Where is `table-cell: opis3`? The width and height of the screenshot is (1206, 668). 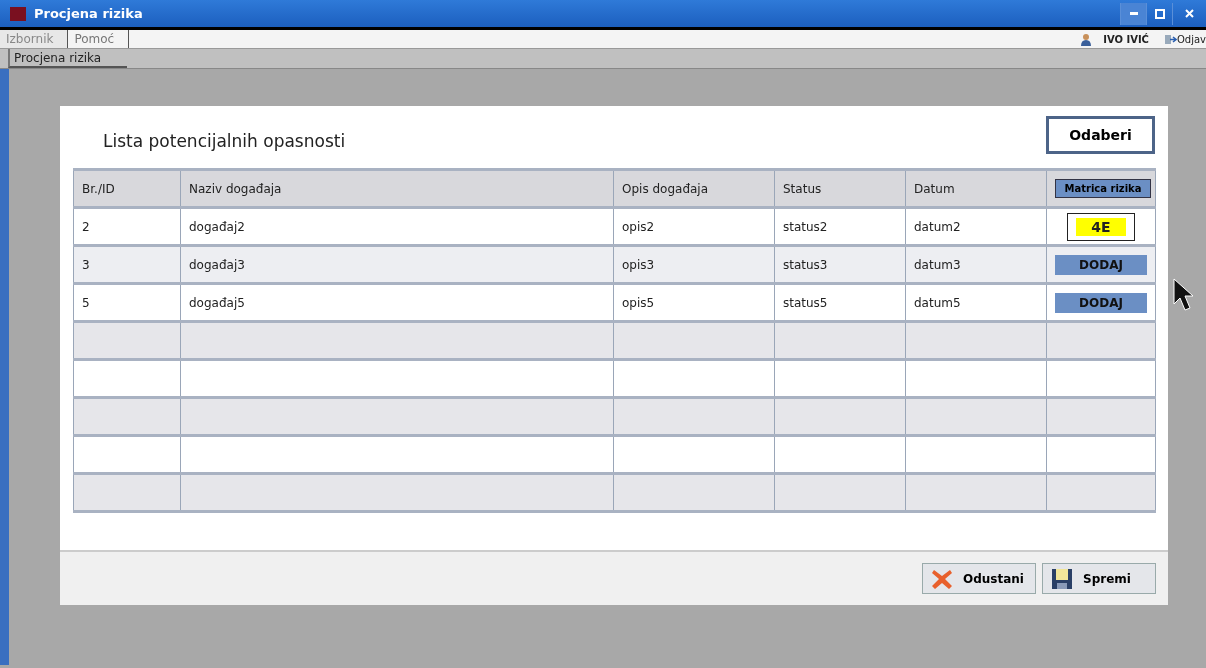
table-cell: opis3 is located at coordinates (694, 264).